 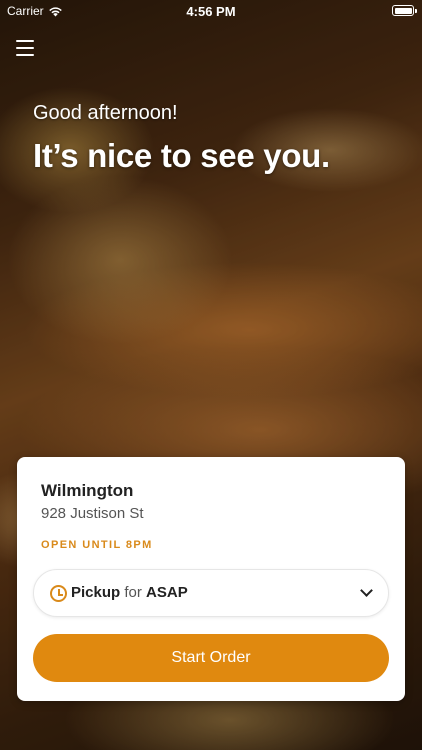 I want to click on location-hours: OPEN UNTIL 8PM, so click(x=97, y=545).